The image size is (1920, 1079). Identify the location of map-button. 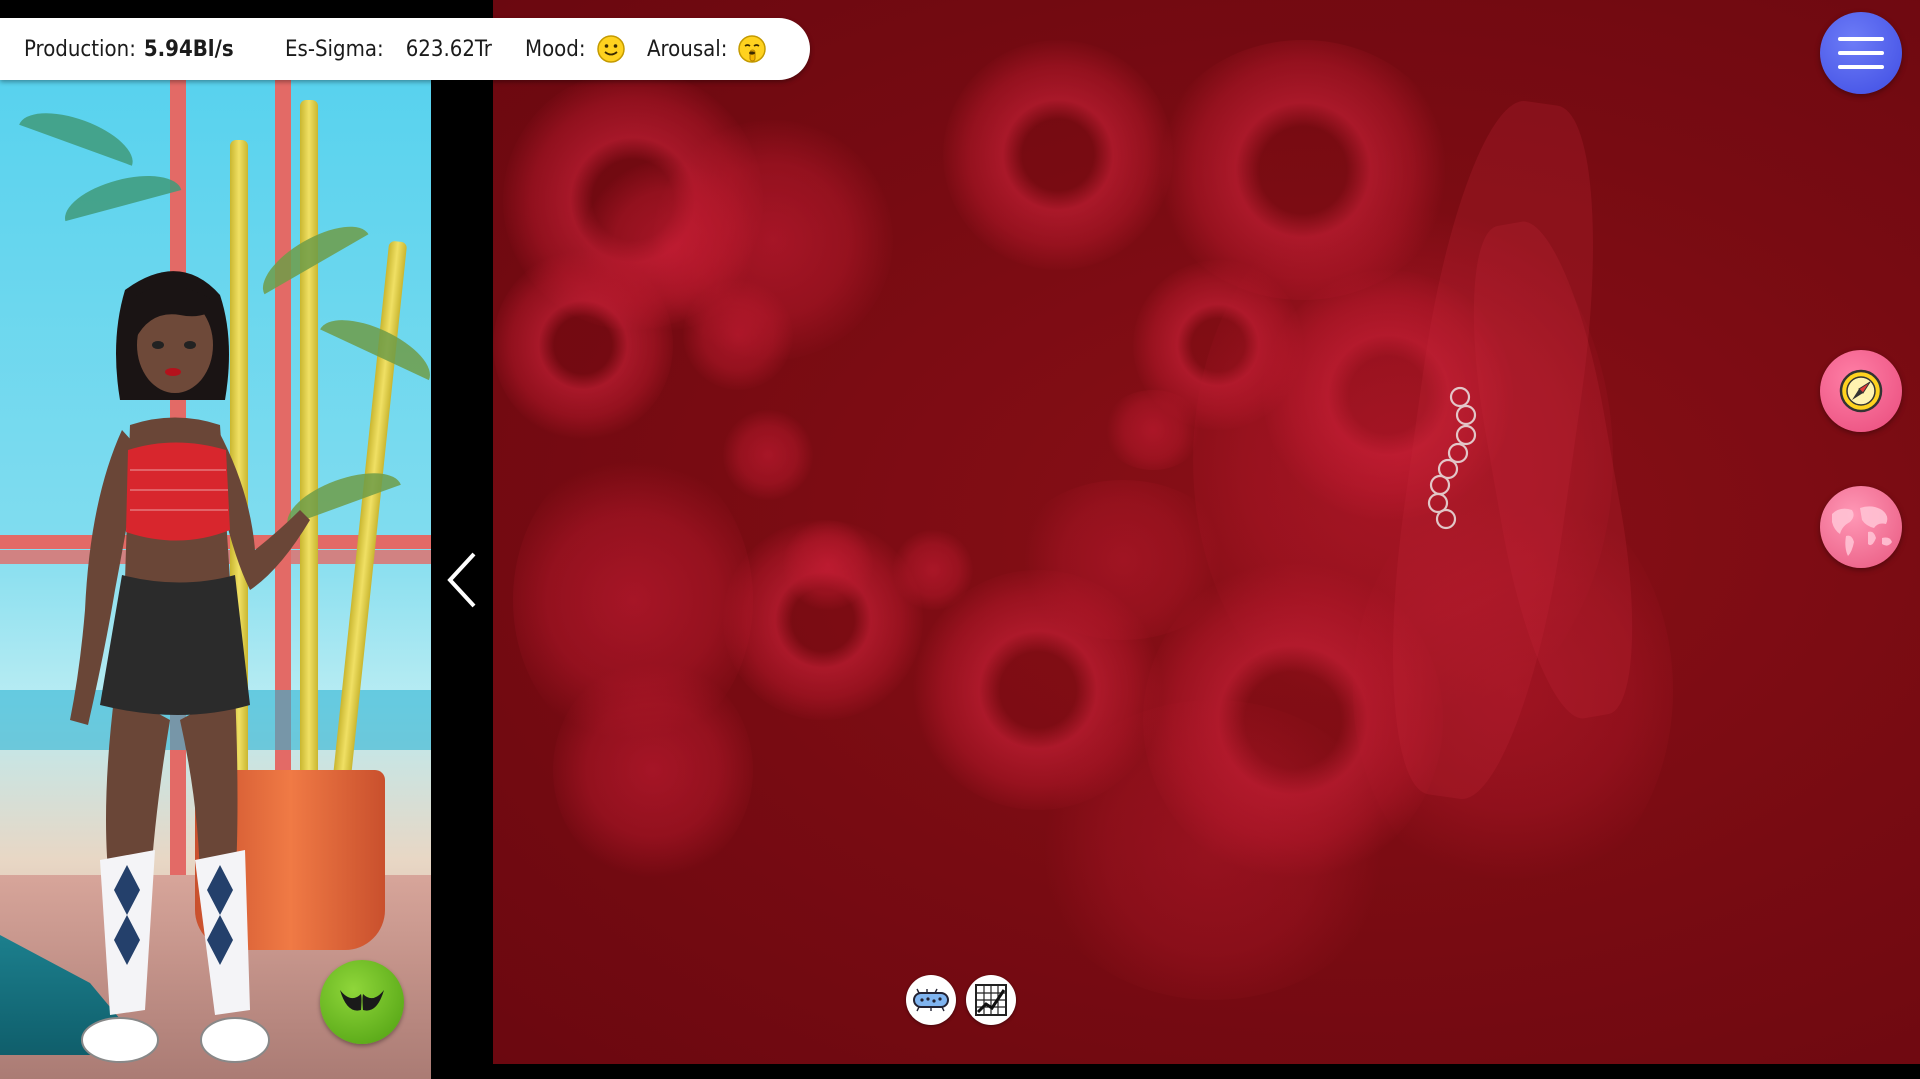
(1861, 527).